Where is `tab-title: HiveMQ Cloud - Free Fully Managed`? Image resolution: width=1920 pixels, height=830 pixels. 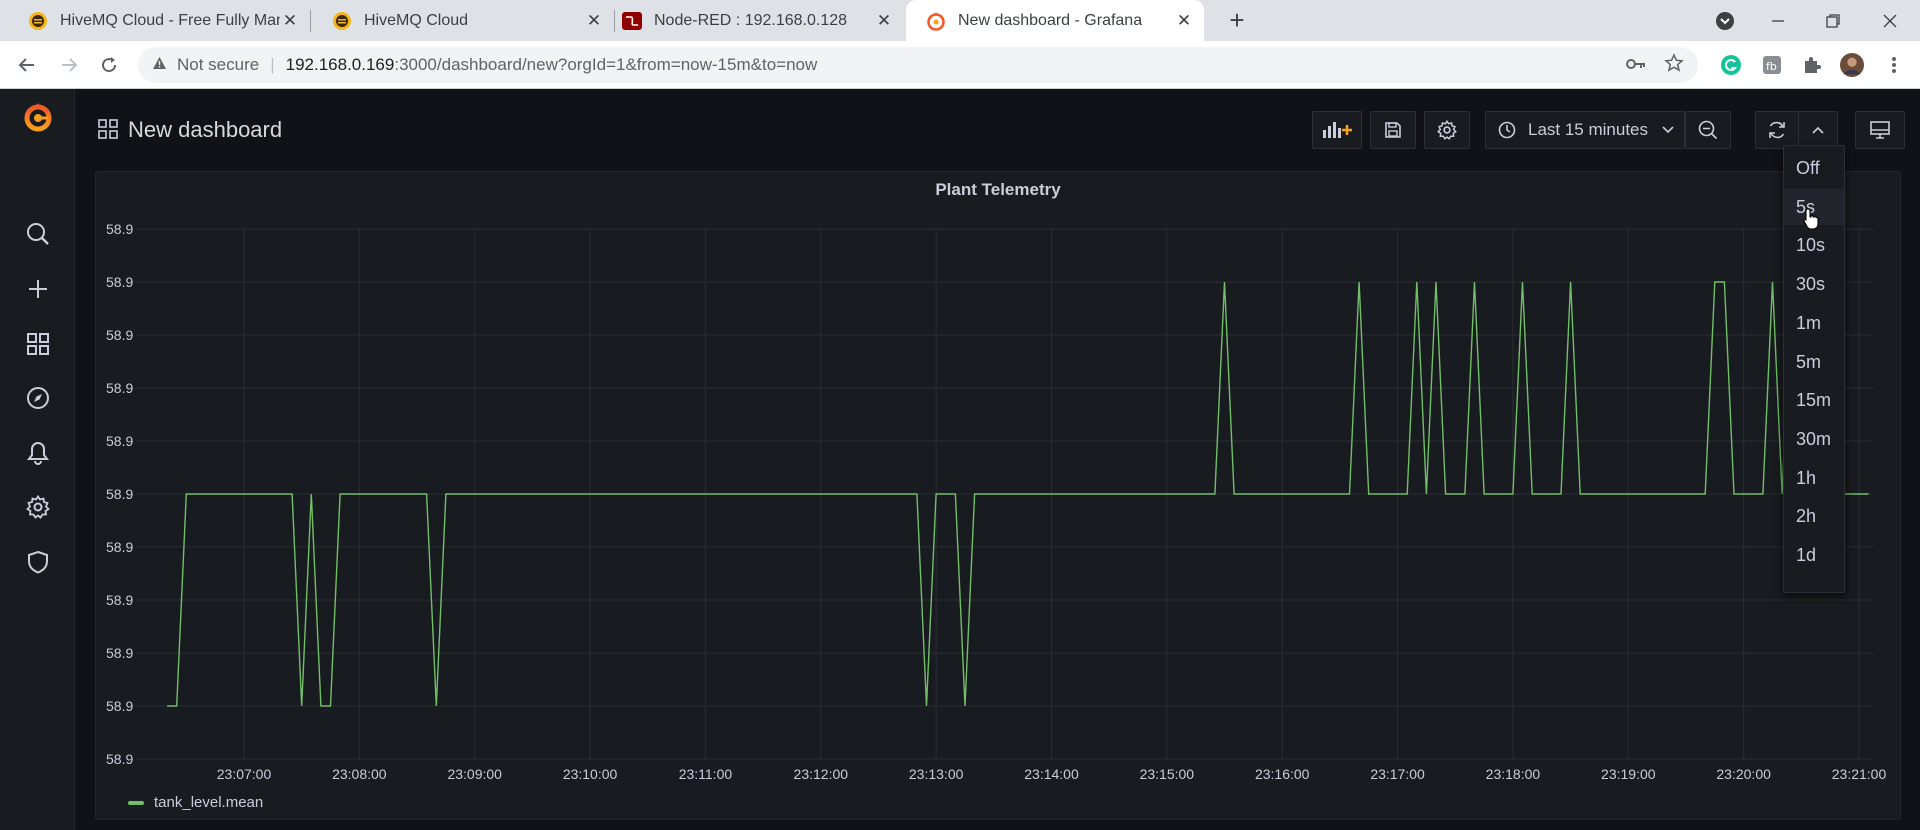 tab-title: HiveMQ Cloud - Free Fully Managed is located at coordinates (170, 20).